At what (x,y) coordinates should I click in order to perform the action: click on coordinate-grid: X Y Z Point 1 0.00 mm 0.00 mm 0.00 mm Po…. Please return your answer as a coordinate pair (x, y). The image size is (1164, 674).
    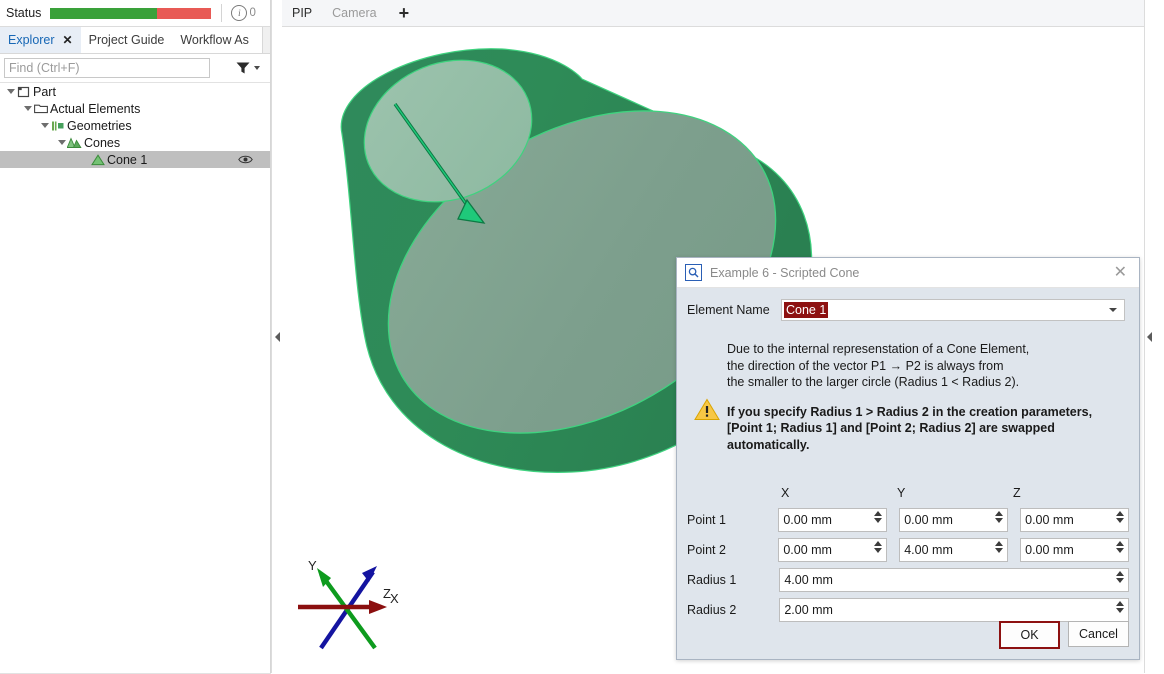
    Looking at the image, I should click on (908, 553).